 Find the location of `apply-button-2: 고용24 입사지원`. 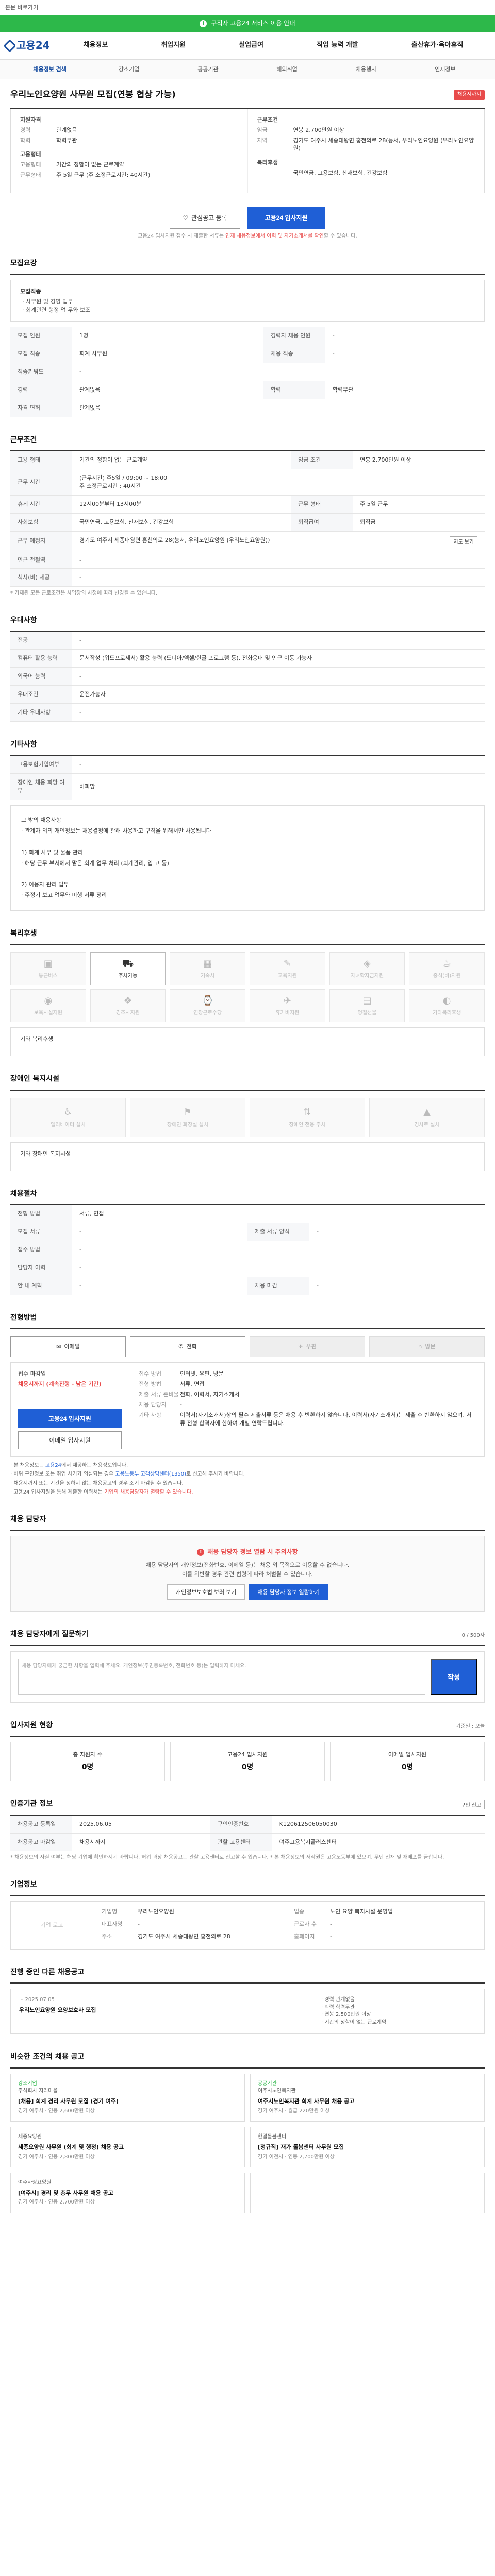

apply-button-2: 고용24 입사지원 is located at coordinates (70, 1418).